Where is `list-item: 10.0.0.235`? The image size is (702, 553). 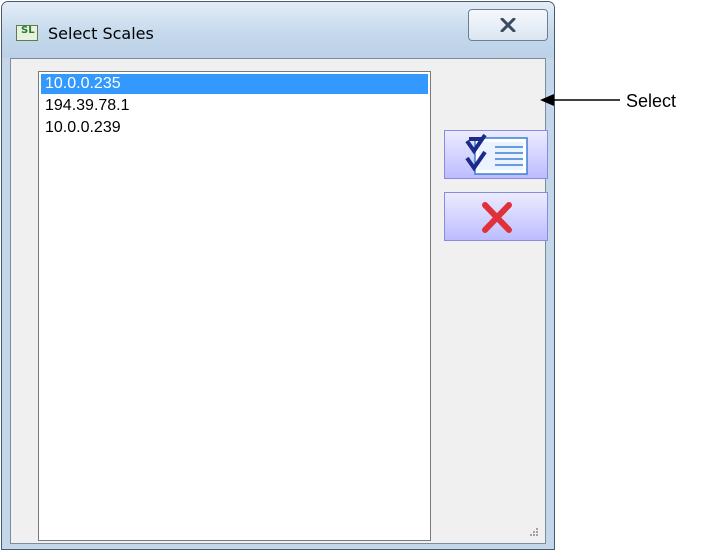 list-item: 10.0.0.235 is located at coordinates (234, 84).